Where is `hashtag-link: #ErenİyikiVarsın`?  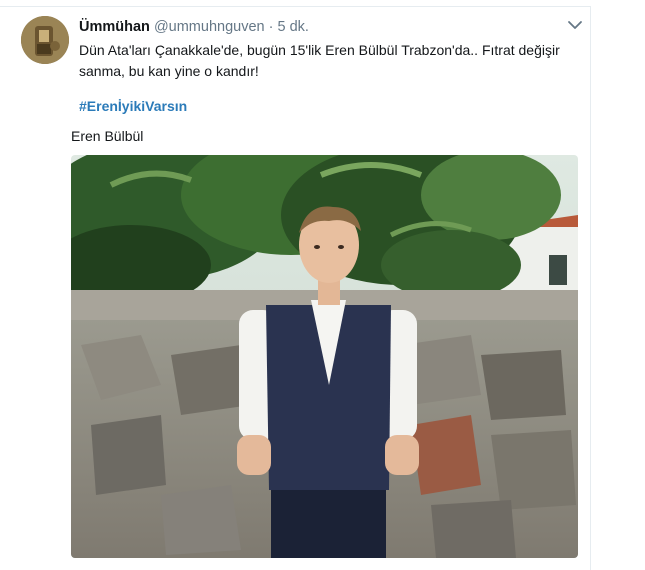 hashtag-link: #ErenİyikiVarsın is located at coordinates (133, 106).